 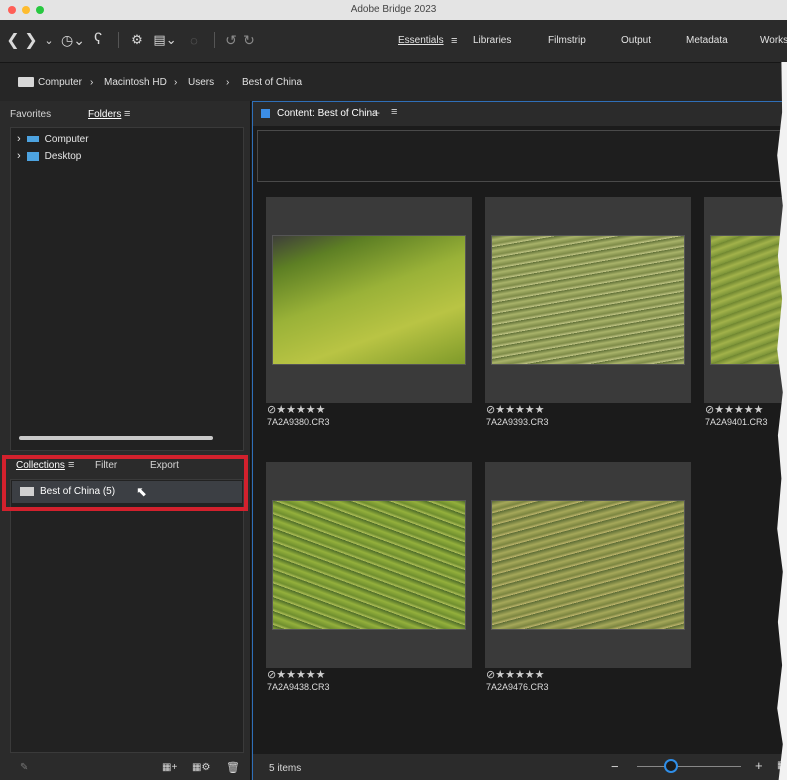 I want to click on folders-panel: › Computer › Desktop, so click(x=127, y=289).